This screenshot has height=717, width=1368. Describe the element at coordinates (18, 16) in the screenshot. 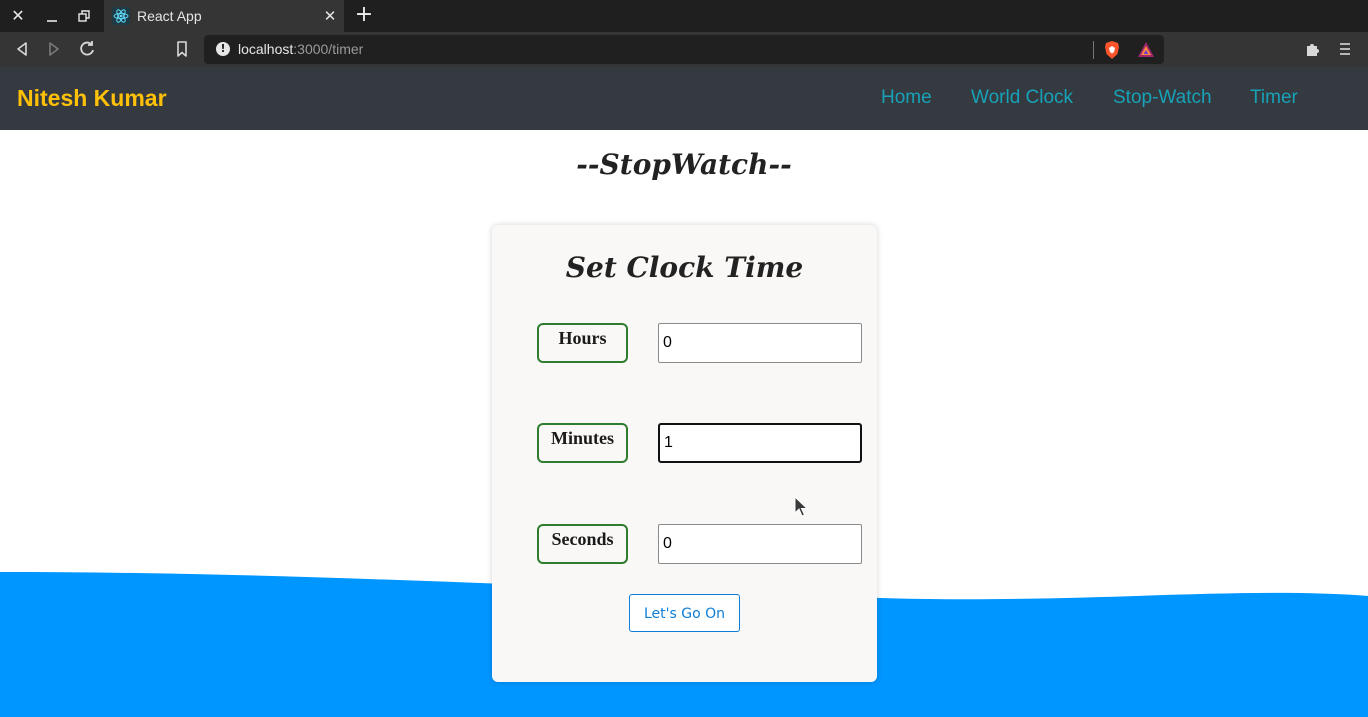

I see `close-window-icon: ✕` at that location.